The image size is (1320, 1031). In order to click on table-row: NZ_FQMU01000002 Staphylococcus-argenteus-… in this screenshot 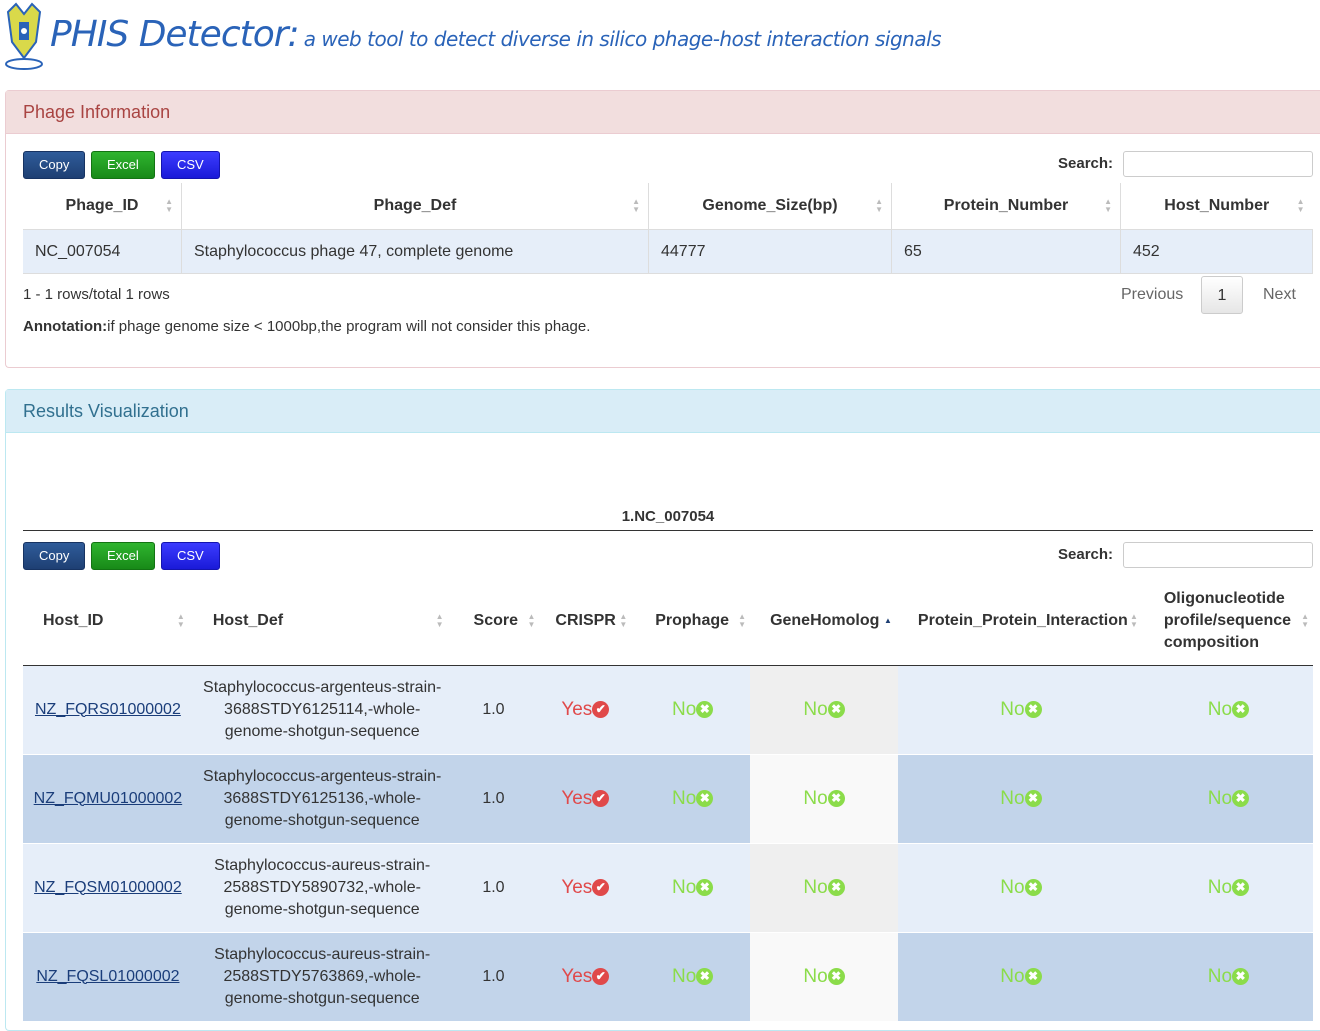, I will do `click(668, 799)`.